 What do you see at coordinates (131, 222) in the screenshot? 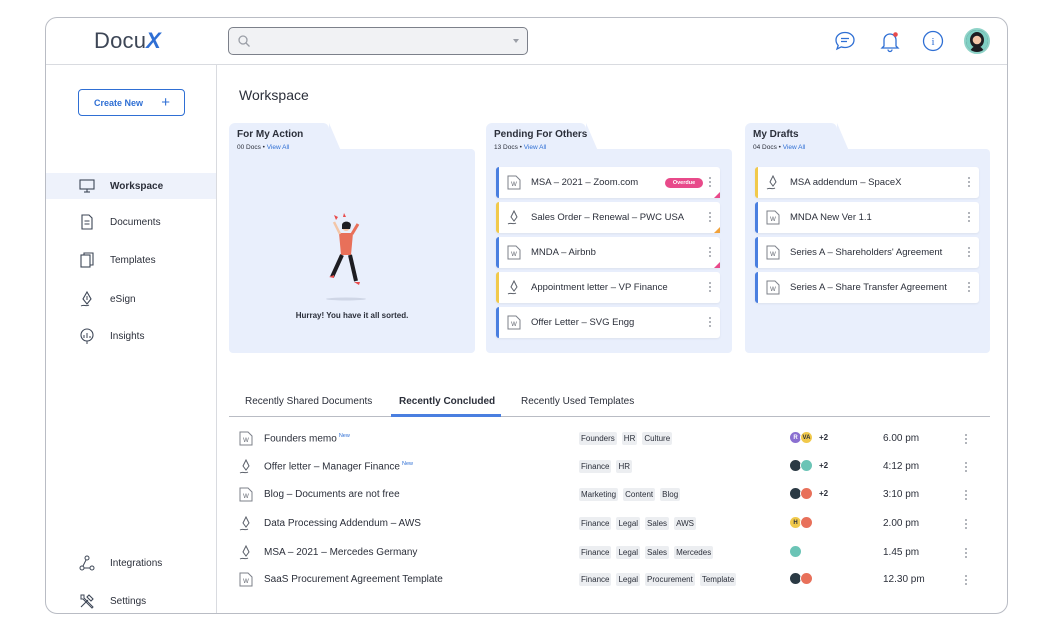
I see `sidebar-item-documents: Documents` at bounding box center [131, 222].